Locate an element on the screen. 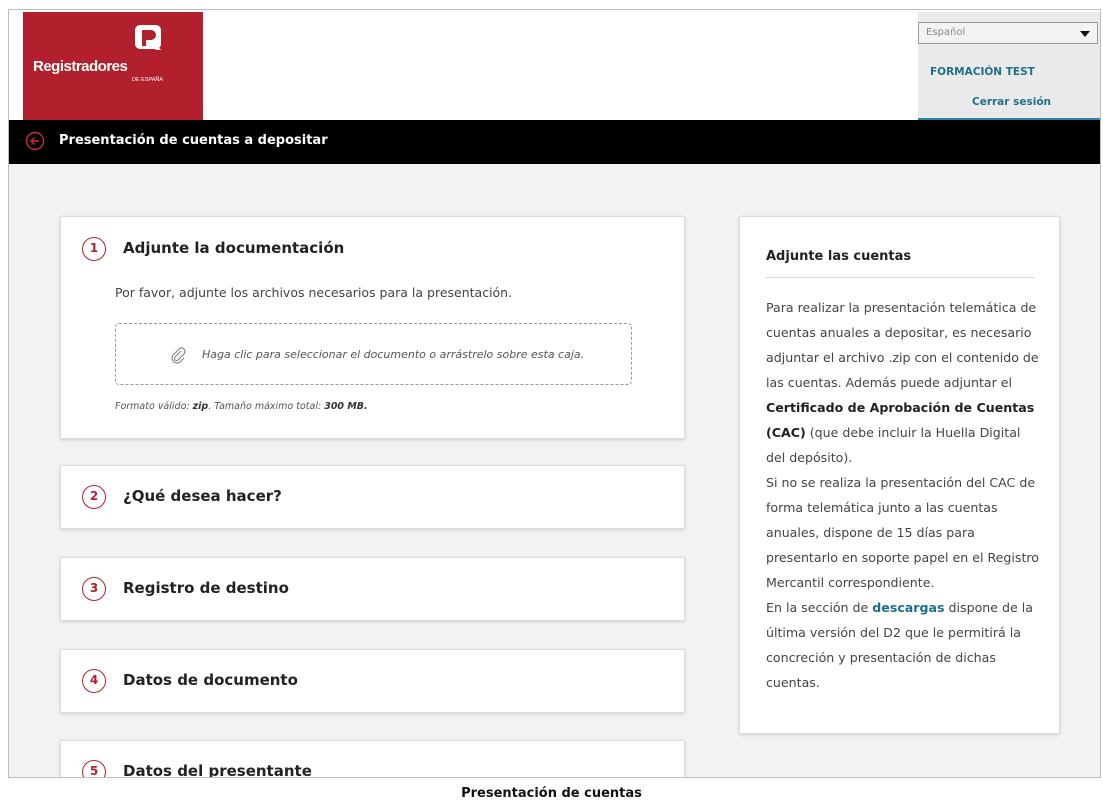 Image resolution: width=1103 pixels, height=807 pixels. step-title: Datos de documento is located at coordinates (210, 680).